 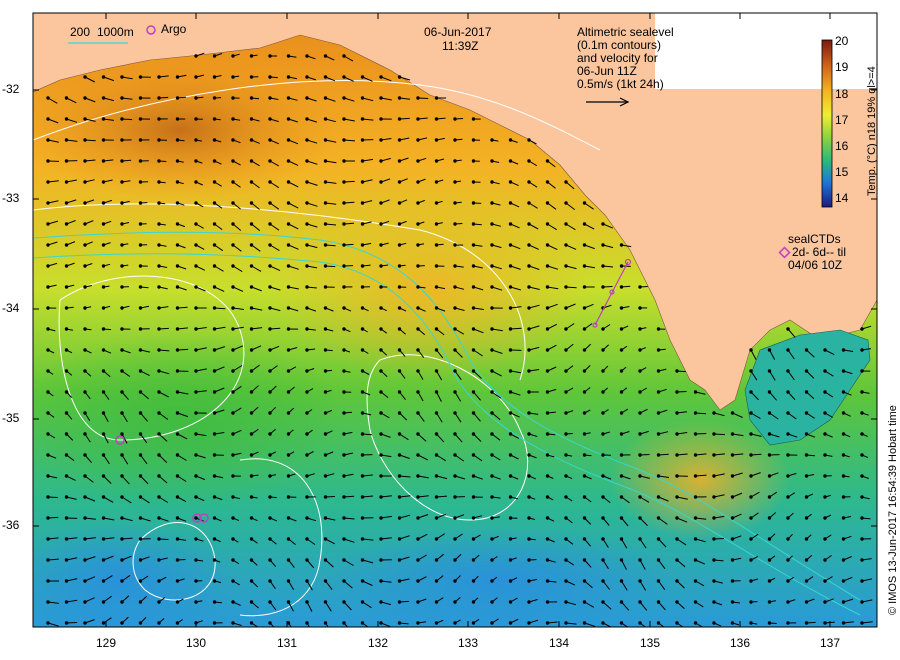 I want to click on colorbar, so click(x=827, y=123).